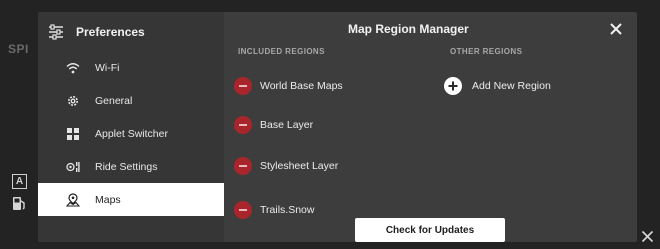 This screenshot has width=660, height=249. I want to click on sidebar-item-label: Maps, so click(108, 199).